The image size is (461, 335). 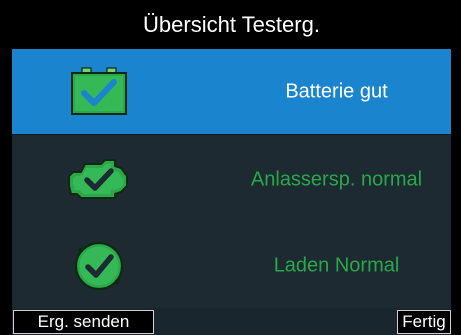 I want to click on alternator-check-icon, so click(x=99, y=266).